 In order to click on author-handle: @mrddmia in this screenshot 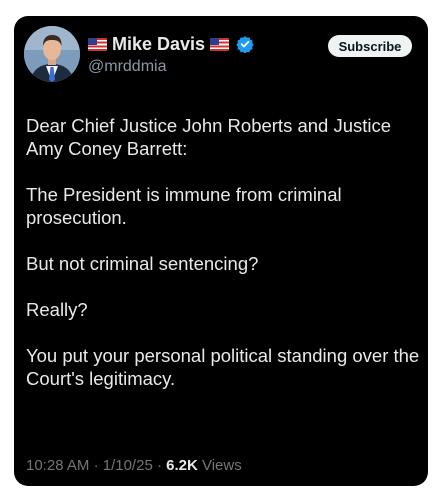, I will do `click(127, 67)`.